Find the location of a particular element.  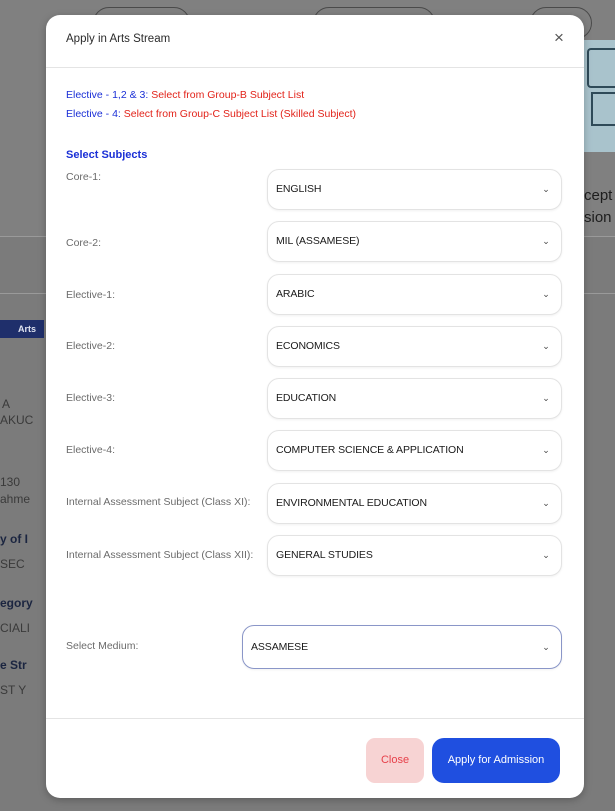

elective-note-text: Select from Group-B Subject List is located at coordinates (226, 95).